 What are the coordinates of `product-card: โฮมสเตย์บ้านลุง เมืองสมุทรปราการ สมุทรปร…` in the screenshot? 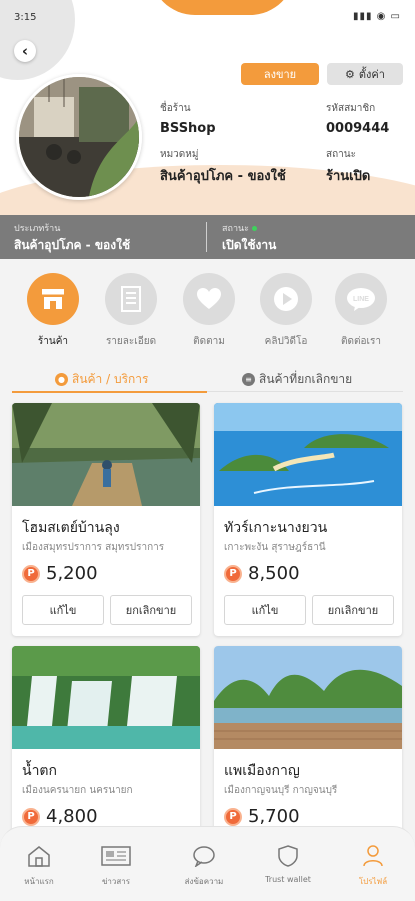 It's located at (106, 519).